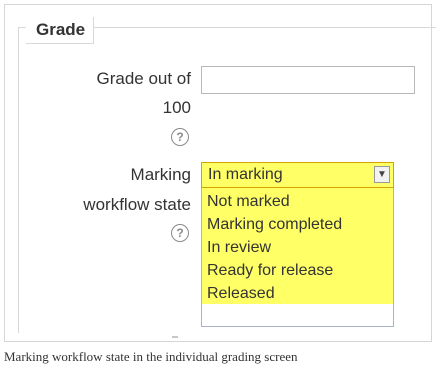 The image size is (436, 378). I want to click on chevron-down-icon: ▼, so click(382, 174).